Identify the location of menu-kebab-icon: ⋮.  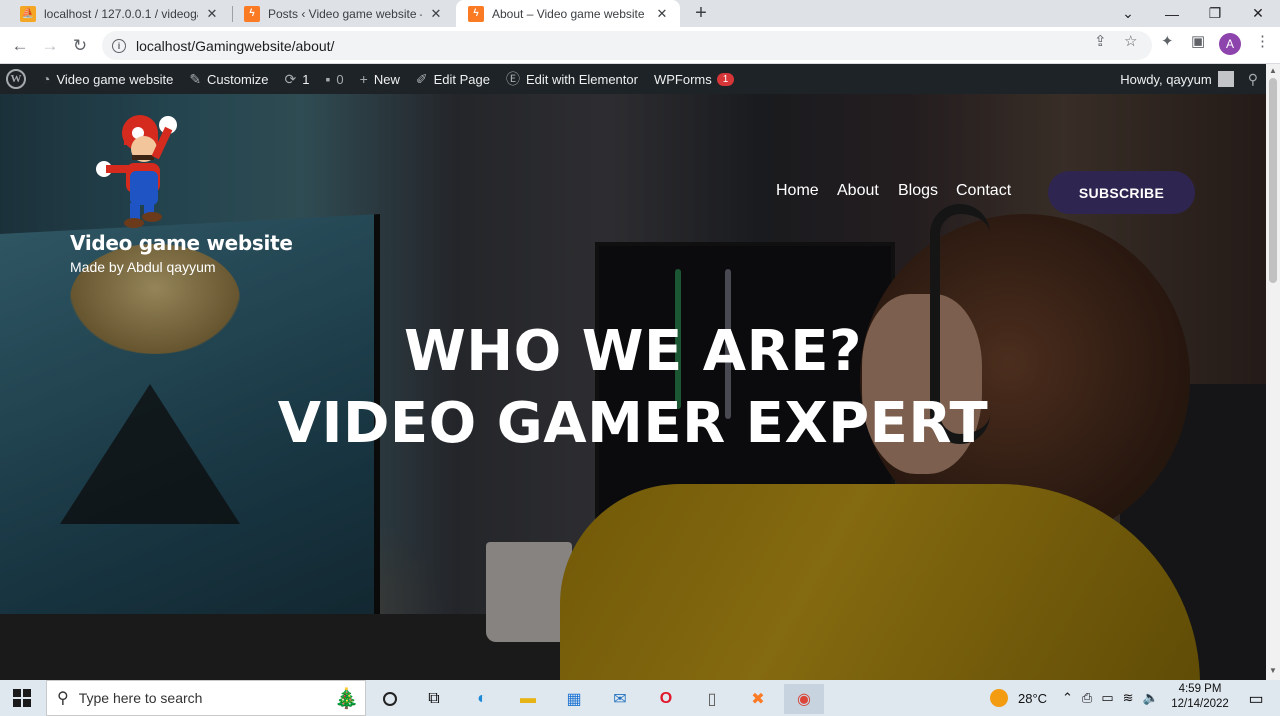
(1262, 41).